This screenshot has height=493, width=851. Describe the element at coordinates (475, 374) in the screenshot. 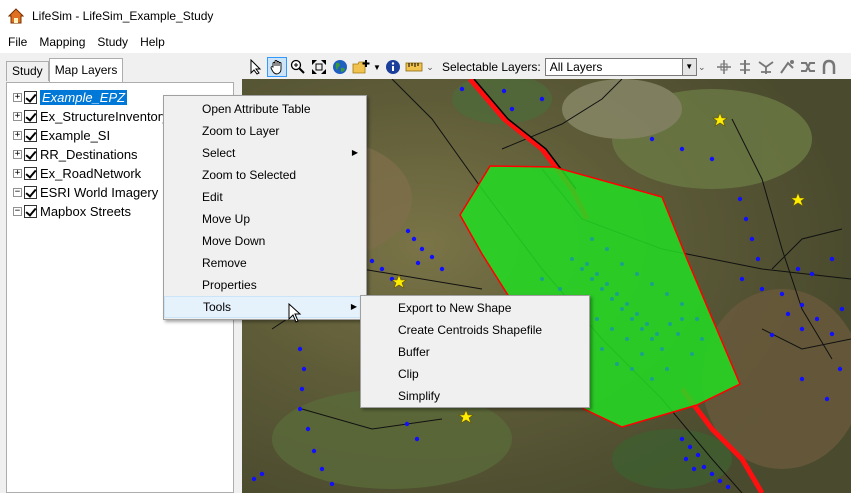

I see `menu-item-clip: Clip` at that location.